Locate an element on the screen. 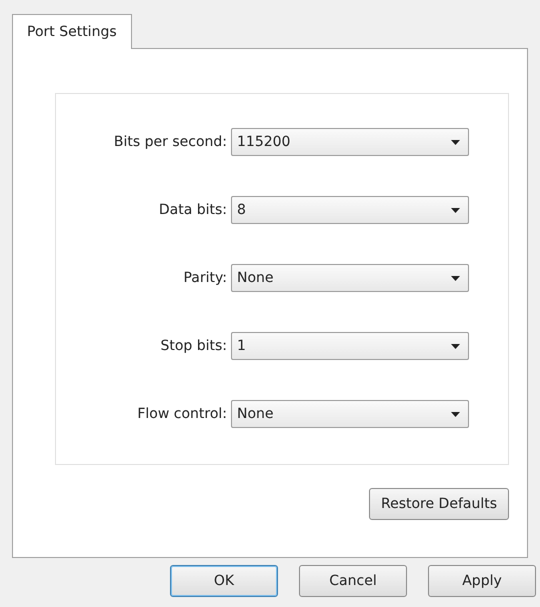 This screenshot has height=607, width=540. field-label: Bits per second: is located at coordinates (170, 142).